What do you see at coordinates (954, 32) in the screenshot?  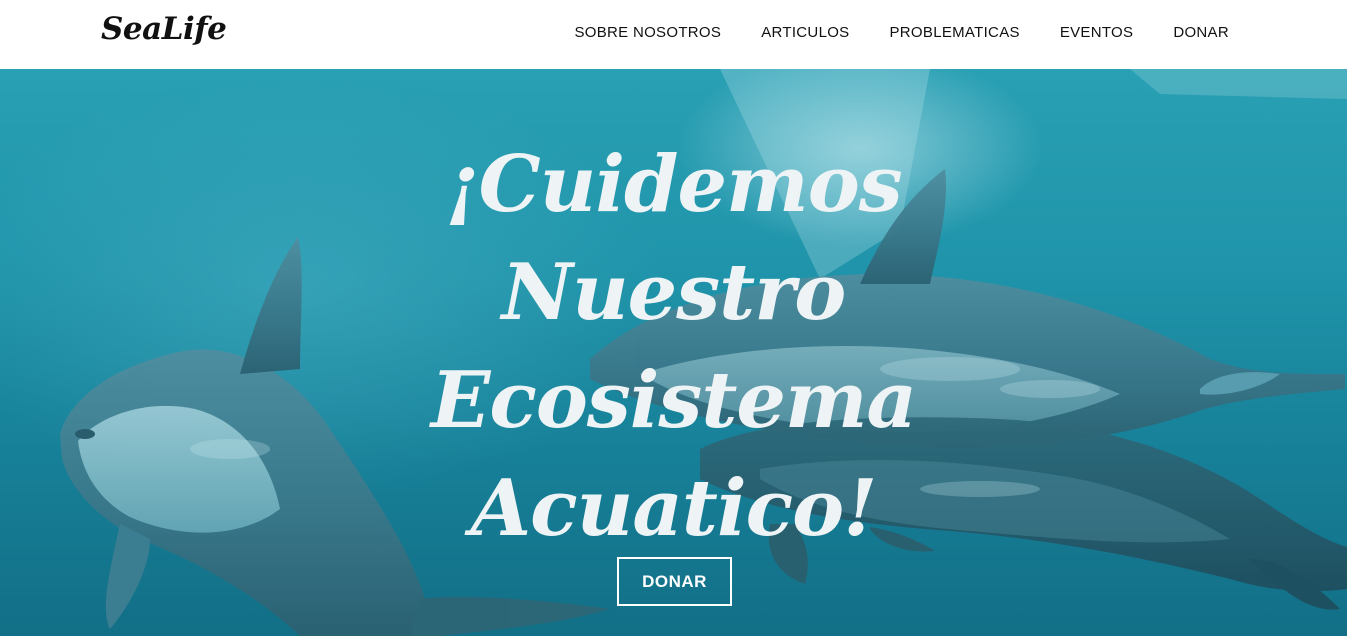 I see `nav-item-problematicas: PROBLEMATICAS` at bounding box center [954, 32].